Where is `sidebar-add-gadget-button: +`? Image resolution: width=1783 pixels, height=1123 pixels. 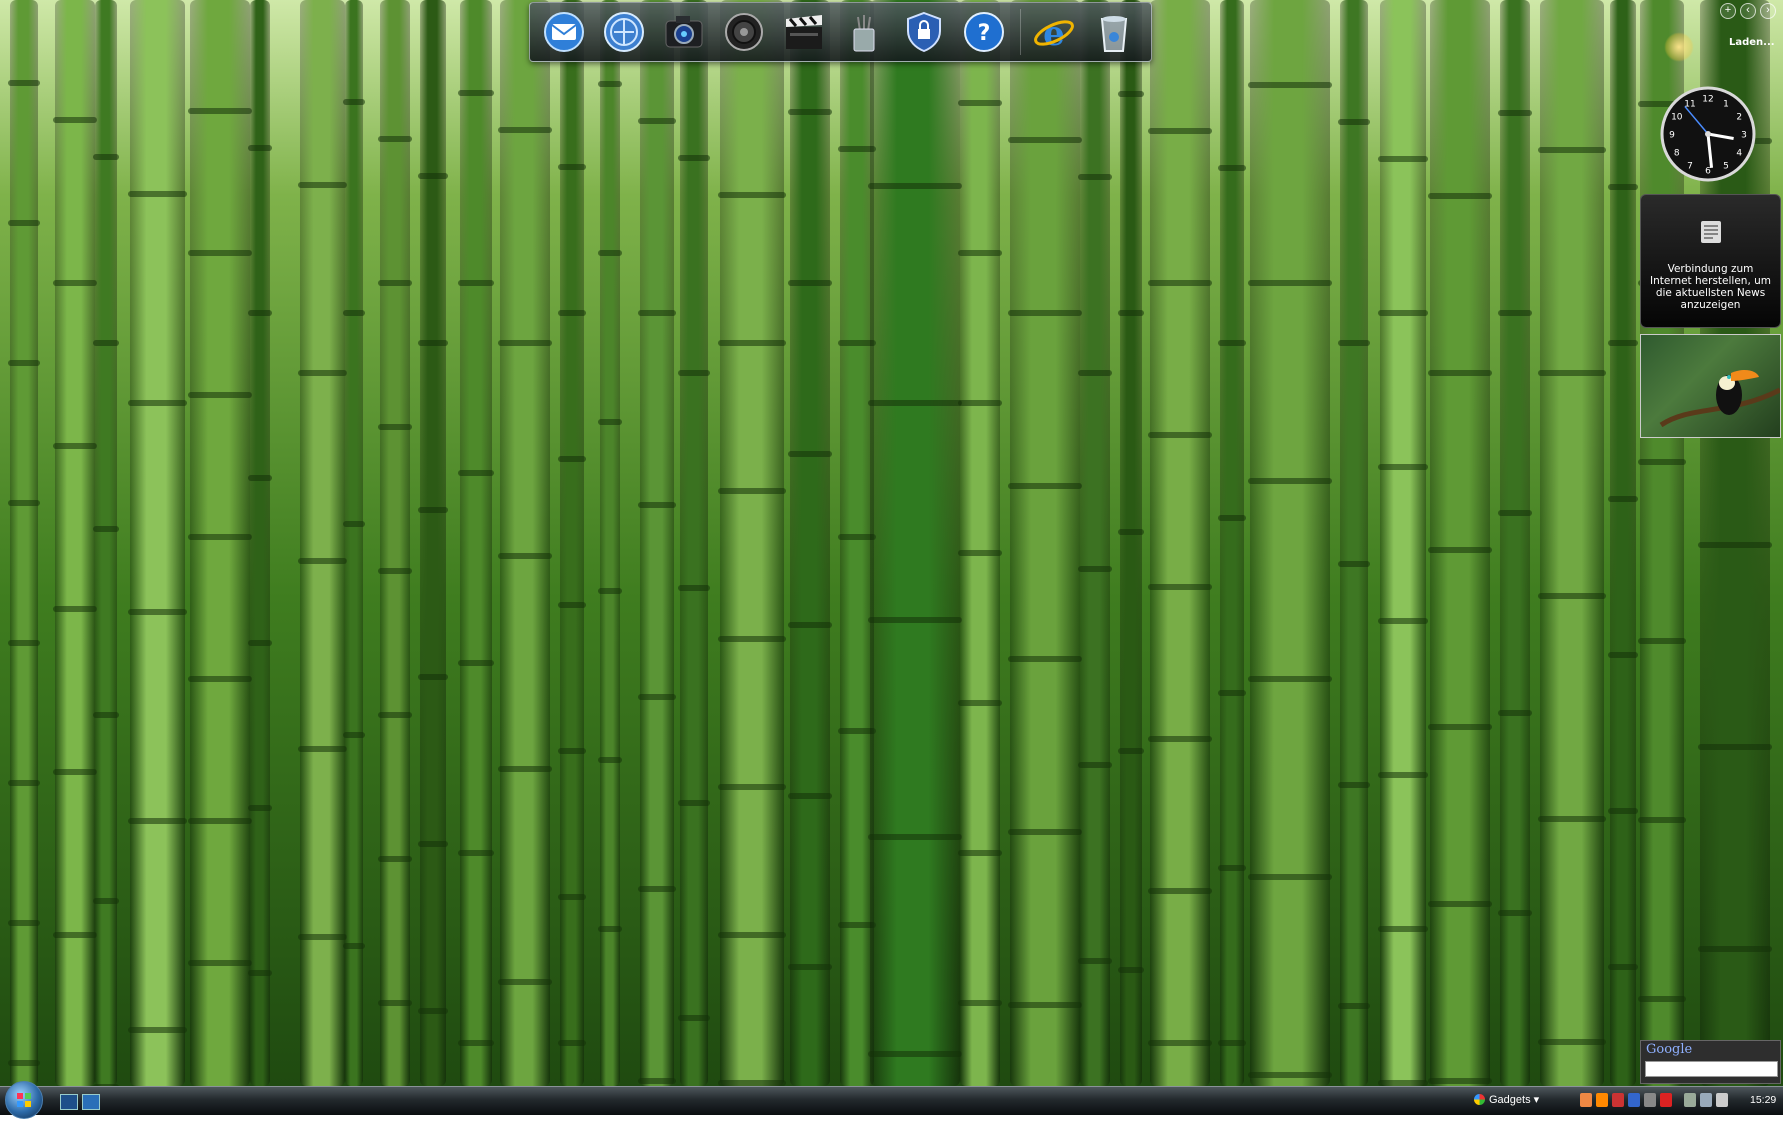 sidebar-add-gadget-button: + is located at coordinates (1728, 11).